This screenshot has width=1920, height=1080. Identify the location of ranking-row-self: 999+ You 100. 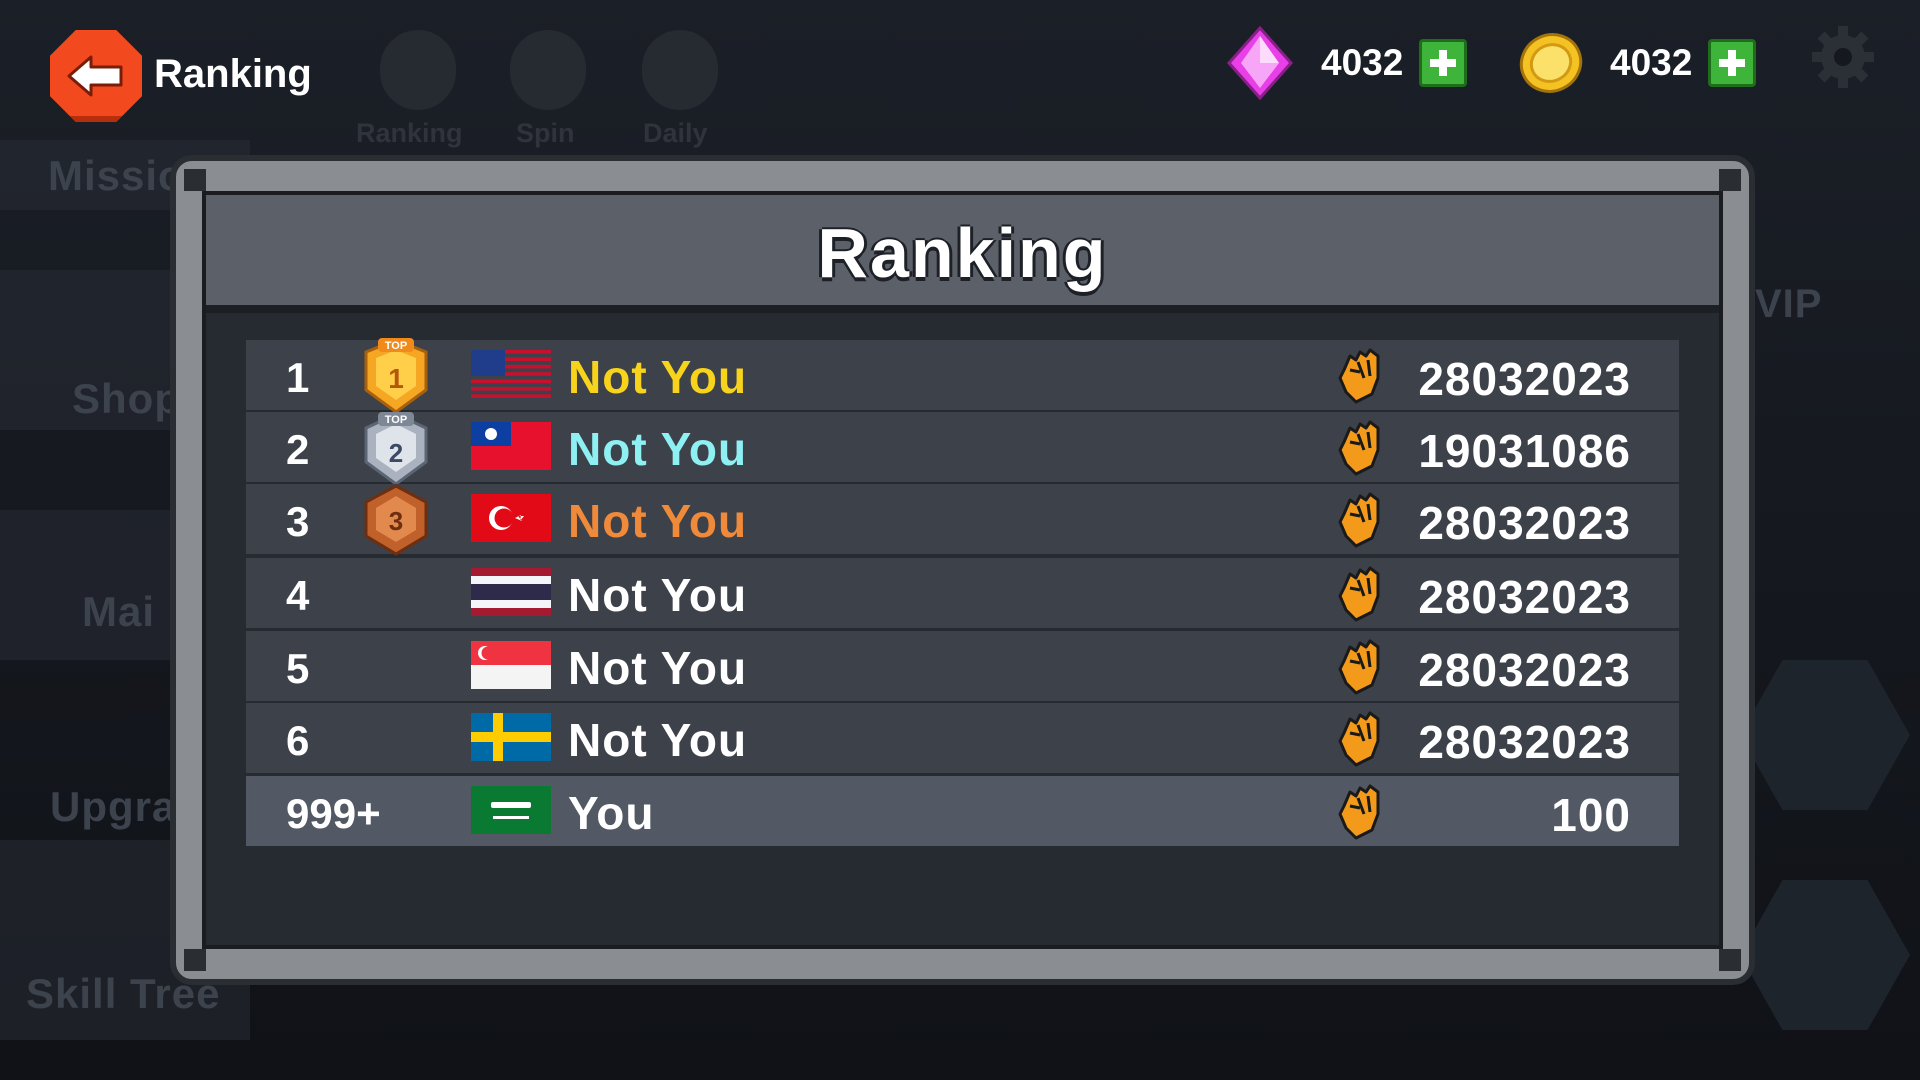
(962, 811).